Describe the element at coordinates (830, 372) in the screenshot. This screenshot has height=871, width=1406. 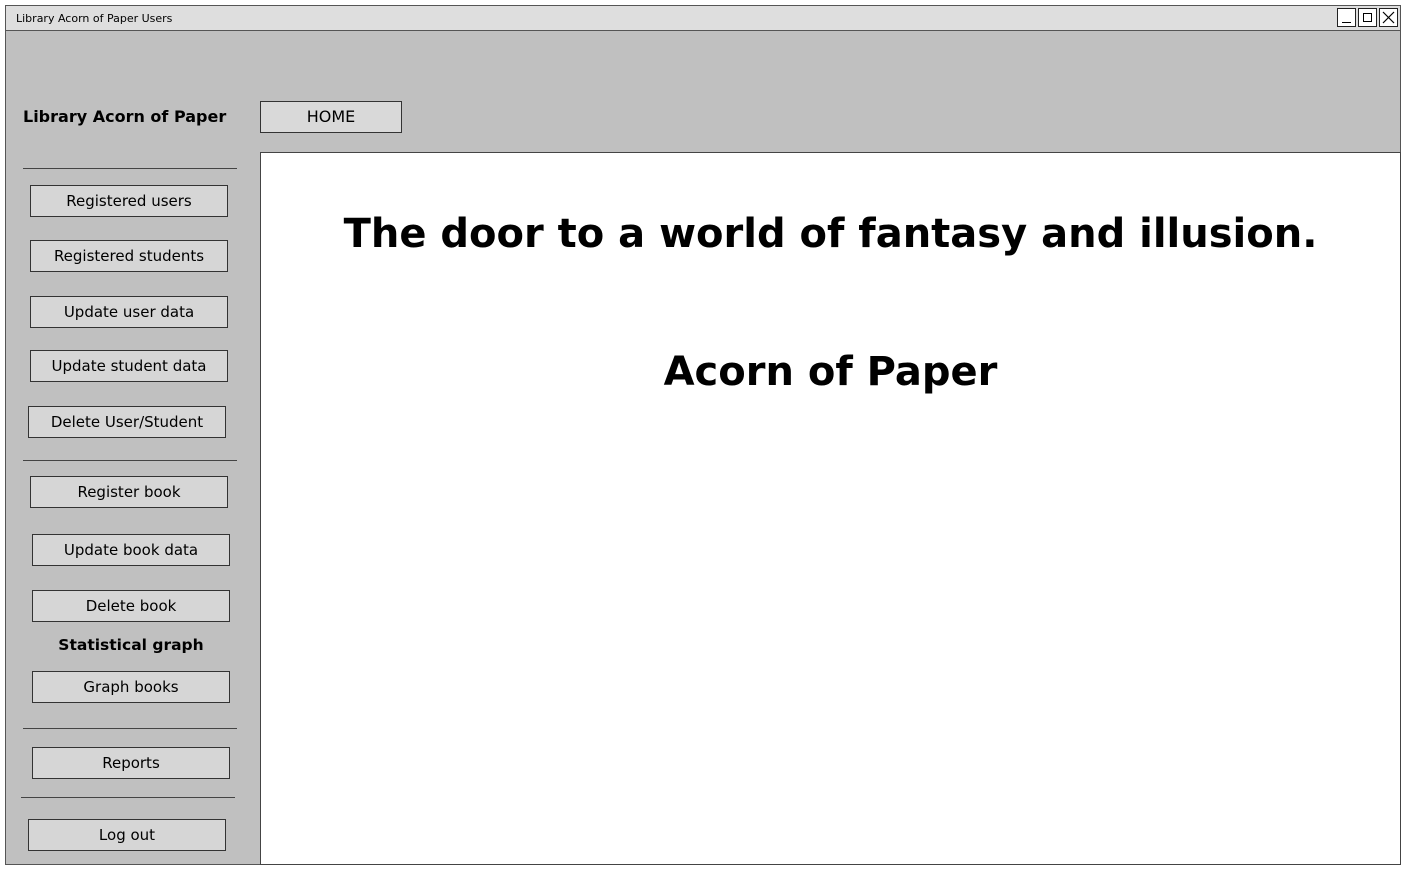
I see `brand-title: Acorn of Paper` at that location.